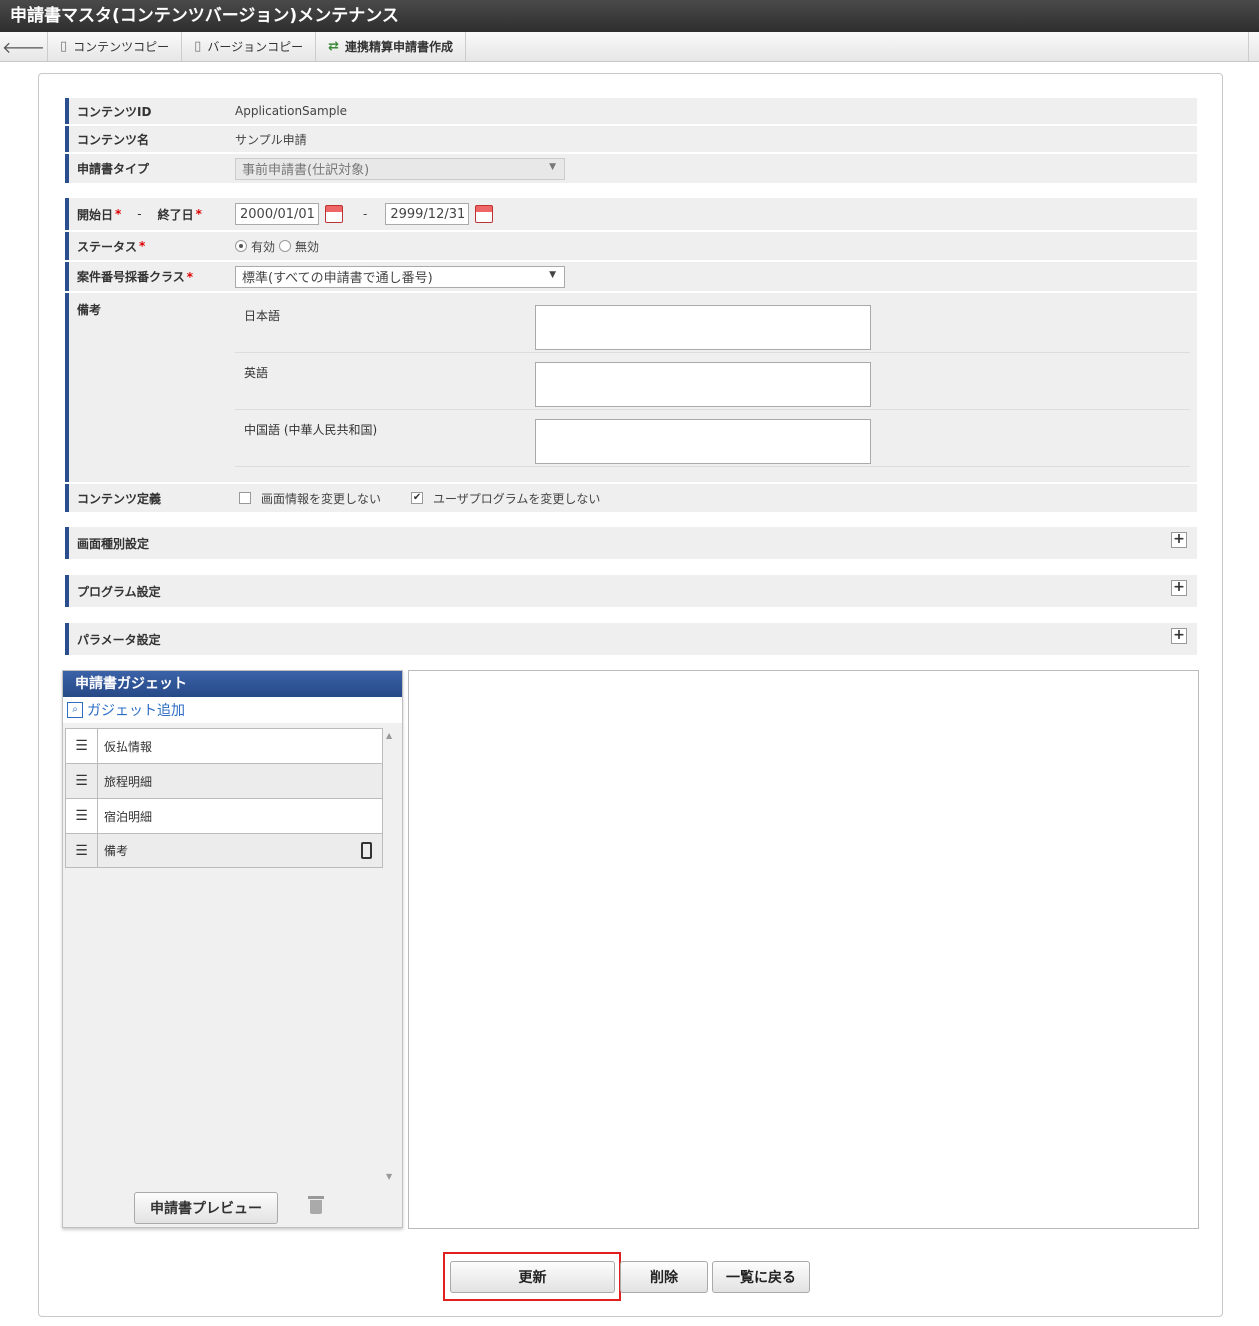 The height and width of the screenshot is (1326, 1259). What do you see at coordinates (147, 214) in the screenshot?
I see `period-label: 開始日 * - 終了日 *` at bounding box center [147, 214].